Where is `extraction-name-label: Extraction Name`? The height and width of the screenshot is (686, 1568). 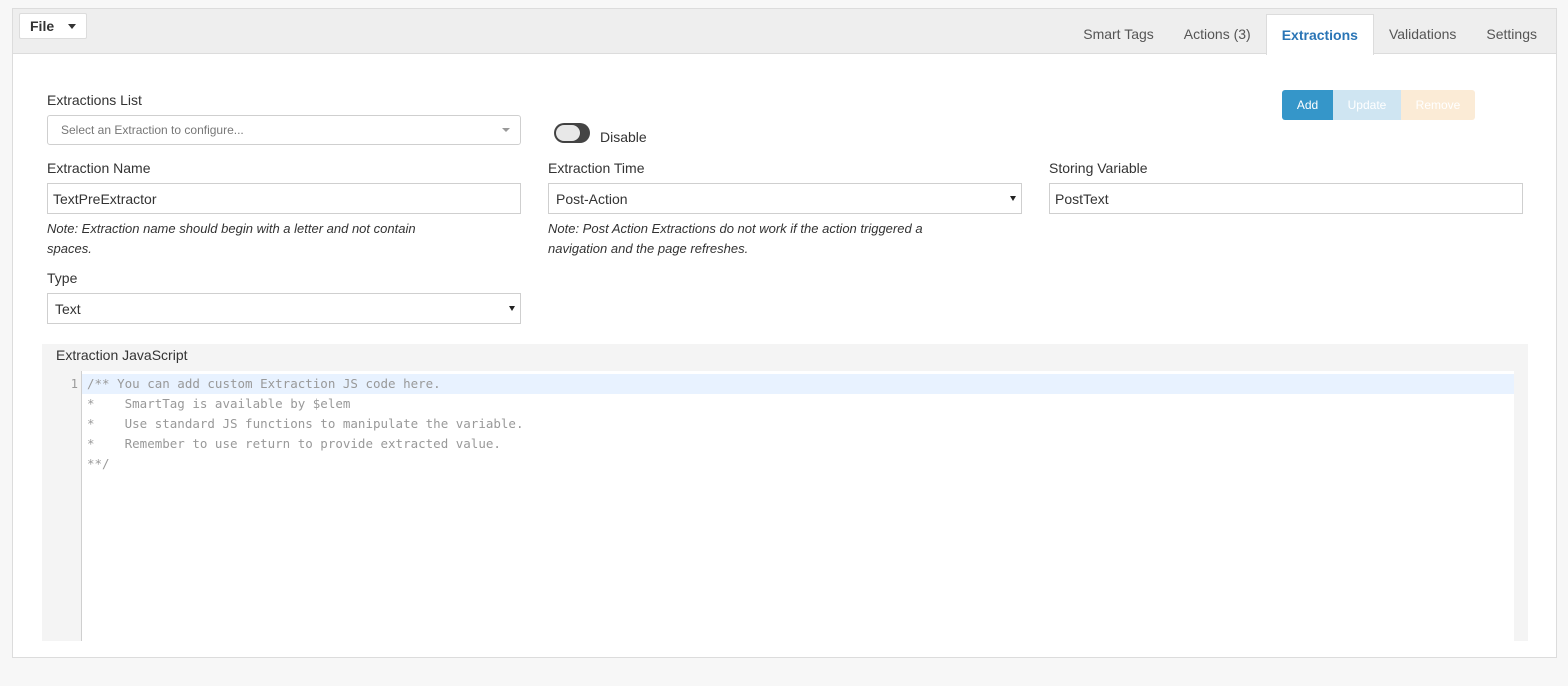 extraction-name-label: Extraction Name is located at coordinates (99, 168).